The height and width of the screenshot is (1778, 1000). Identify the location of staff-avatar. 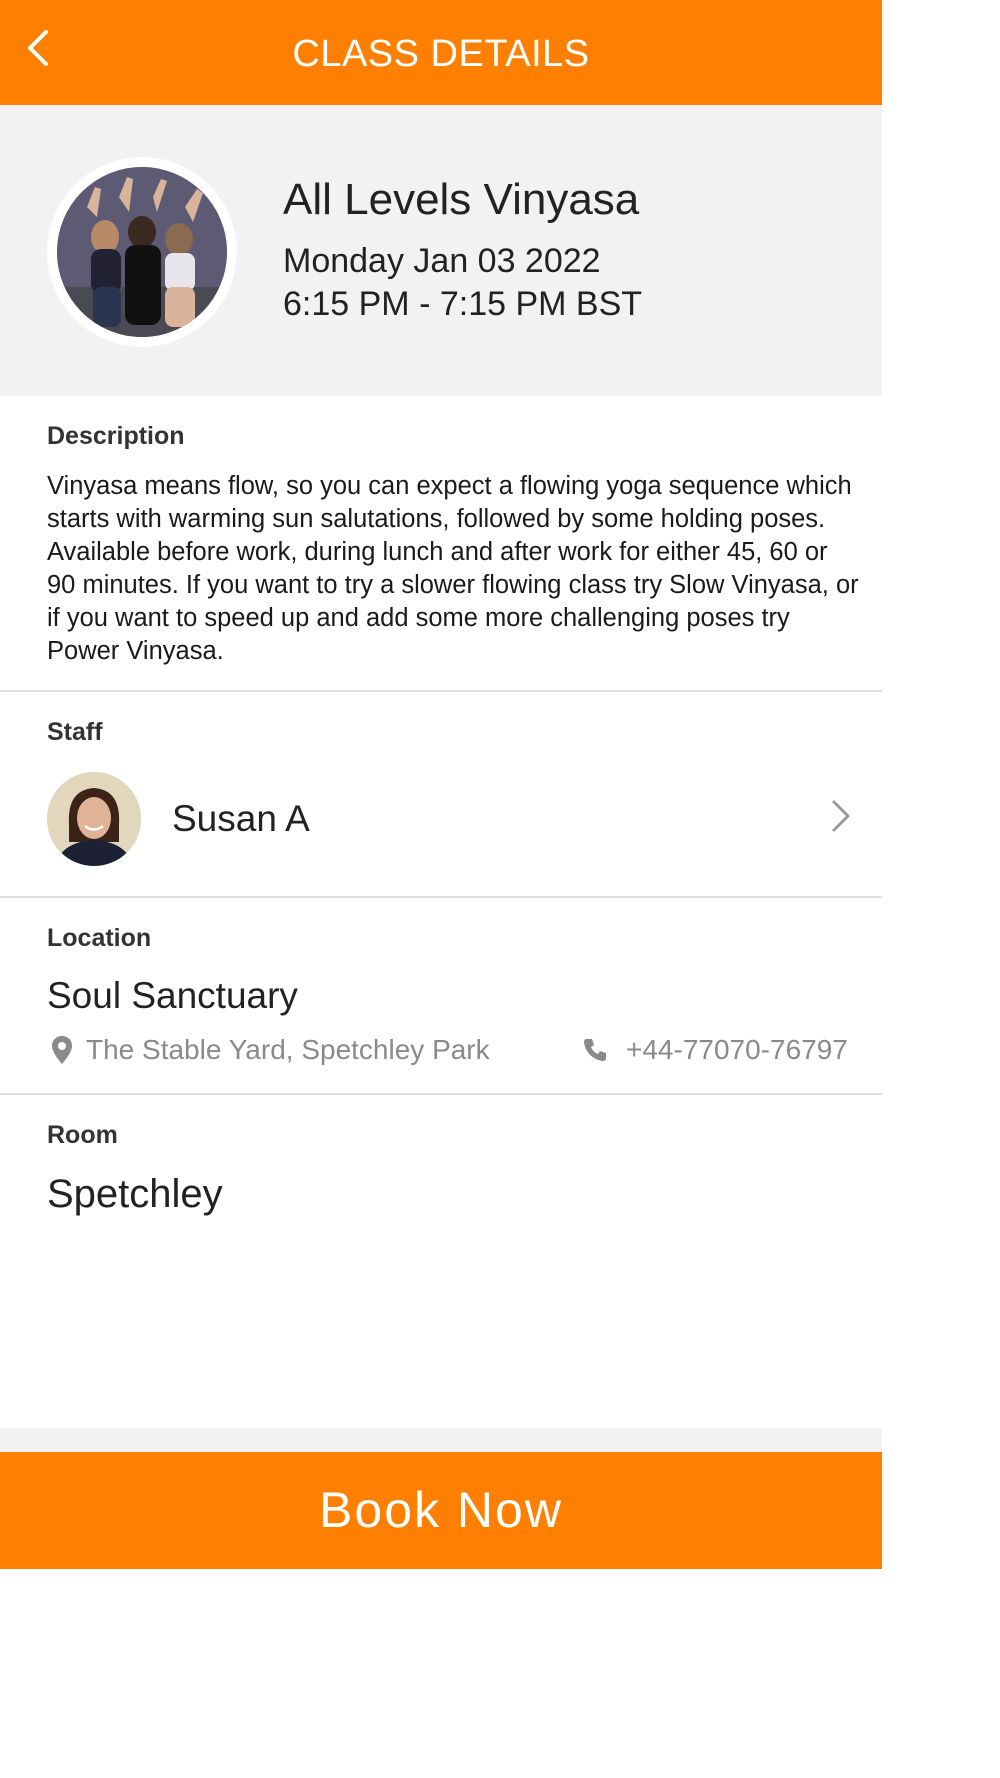
(94, 819).